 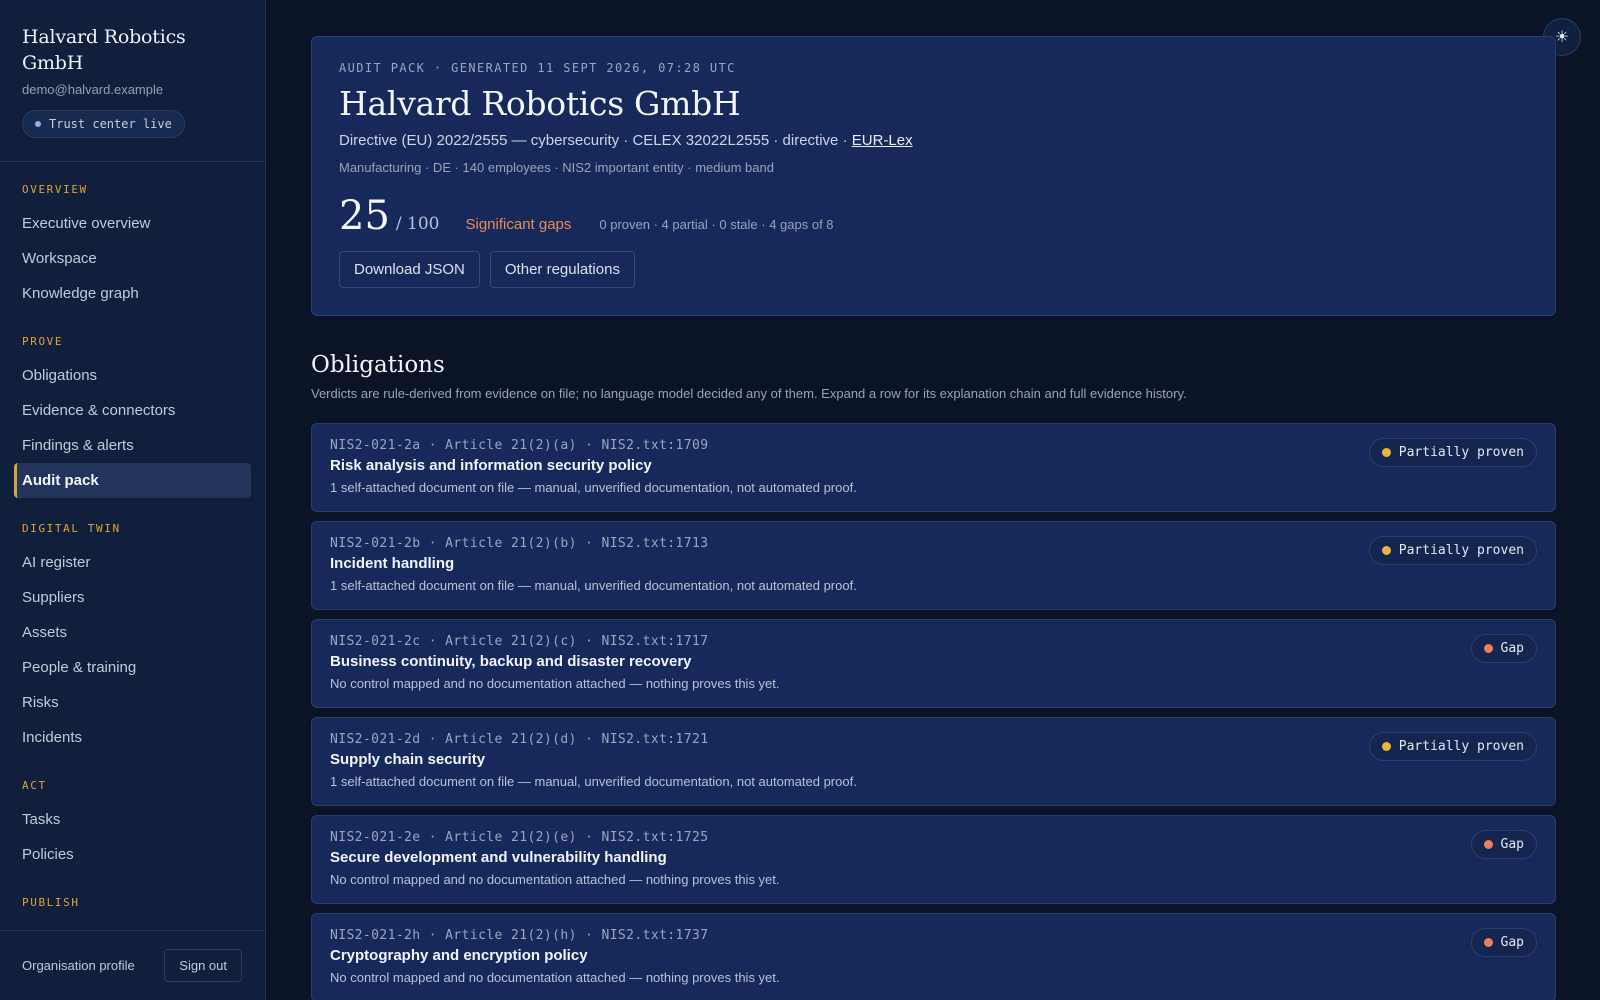 I want to click on org-email: demo@halvard.example, so click(x=93, y=89).